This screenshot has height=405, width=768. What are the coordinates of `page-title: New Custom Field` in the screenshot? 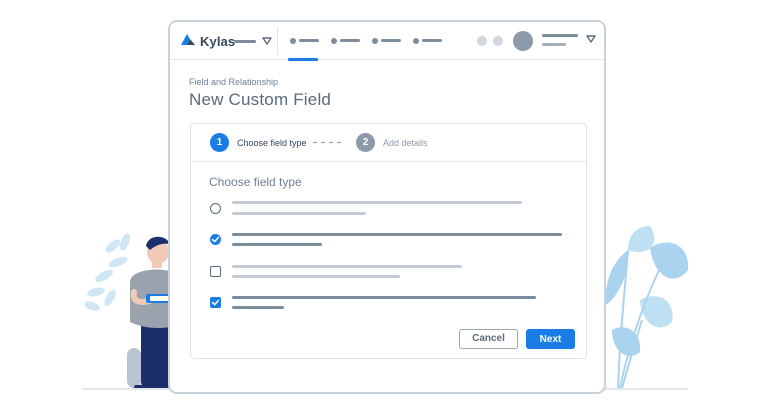 It's located at (260, 99).